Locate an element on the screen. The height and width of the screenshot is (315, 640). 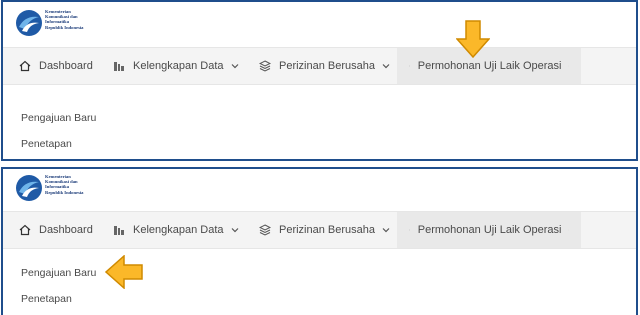
arrow-down-icon is located at coordinates (473, 39).